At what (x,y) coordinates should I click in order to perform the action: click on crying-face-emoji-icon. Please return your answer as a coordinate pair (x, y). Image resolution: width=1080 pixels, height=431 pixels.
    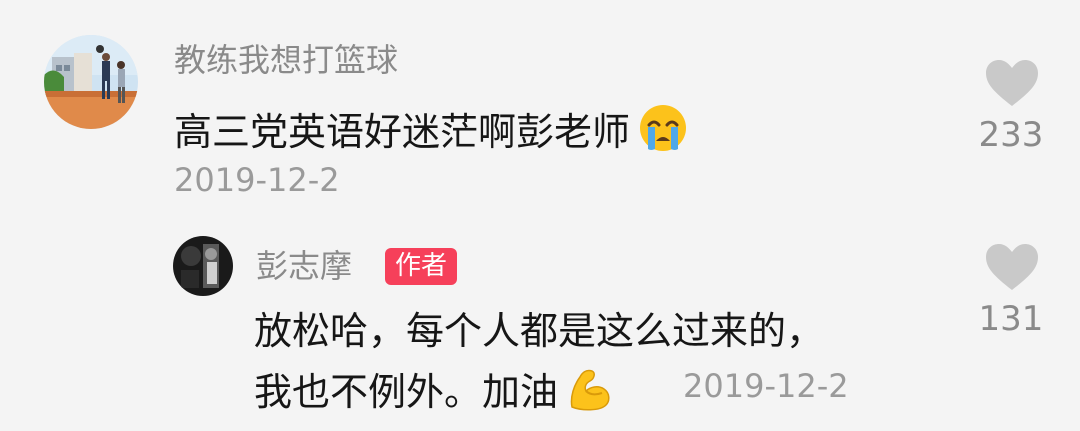
    Looking at the image, I should click on (663, 131).